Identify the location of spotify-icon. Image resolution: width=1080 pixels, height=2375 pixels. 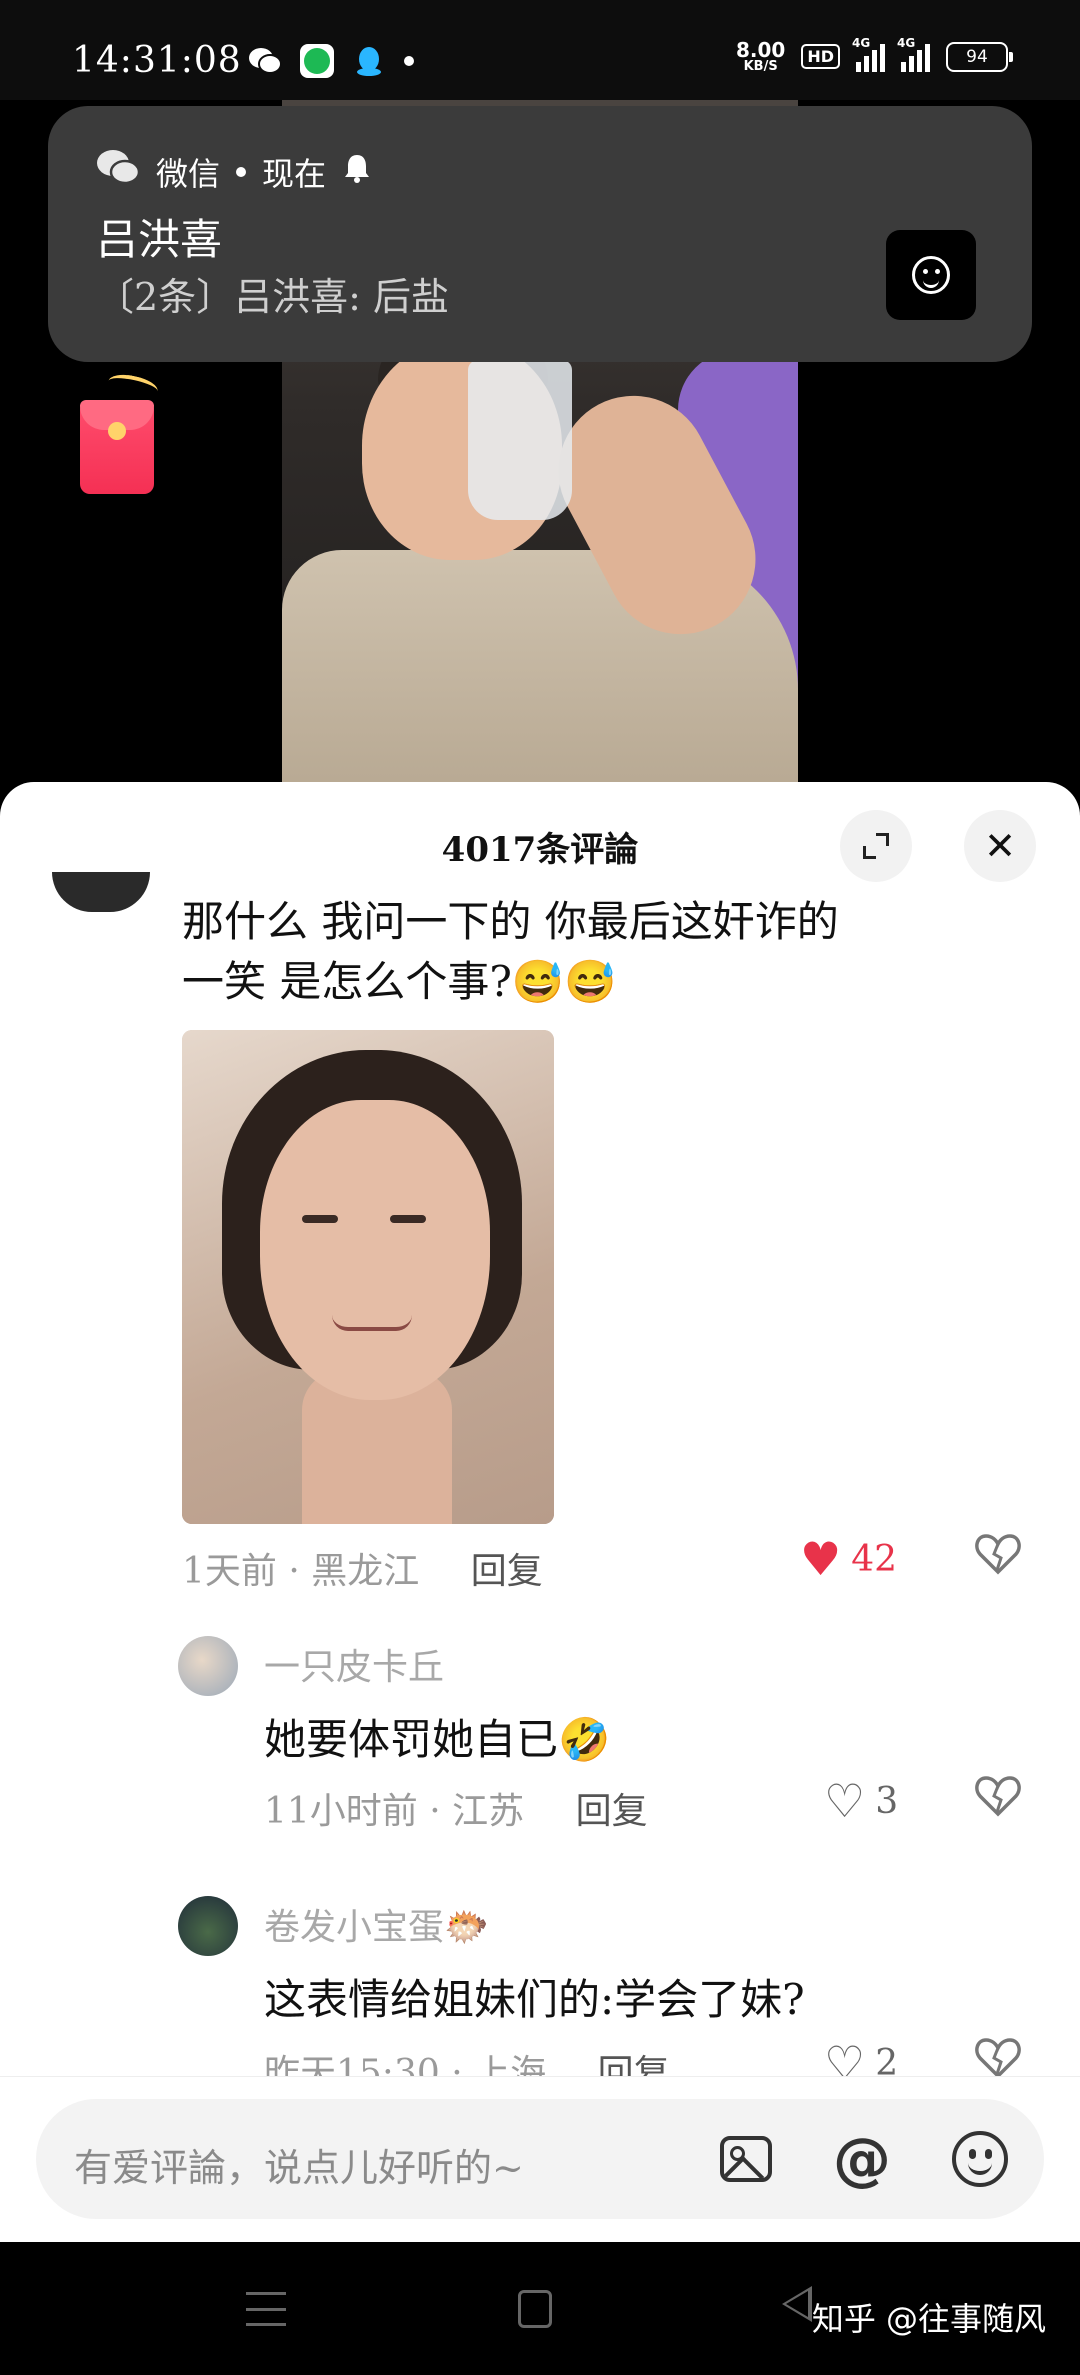
(317, 61).